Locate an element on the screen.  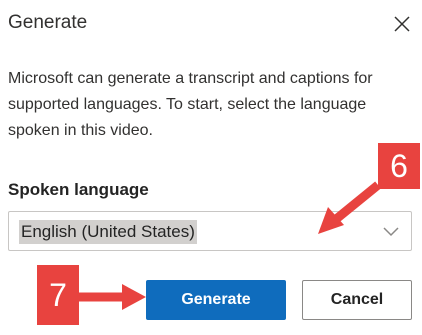
step-7-badge: 7 is located at coordinates (58, 295).